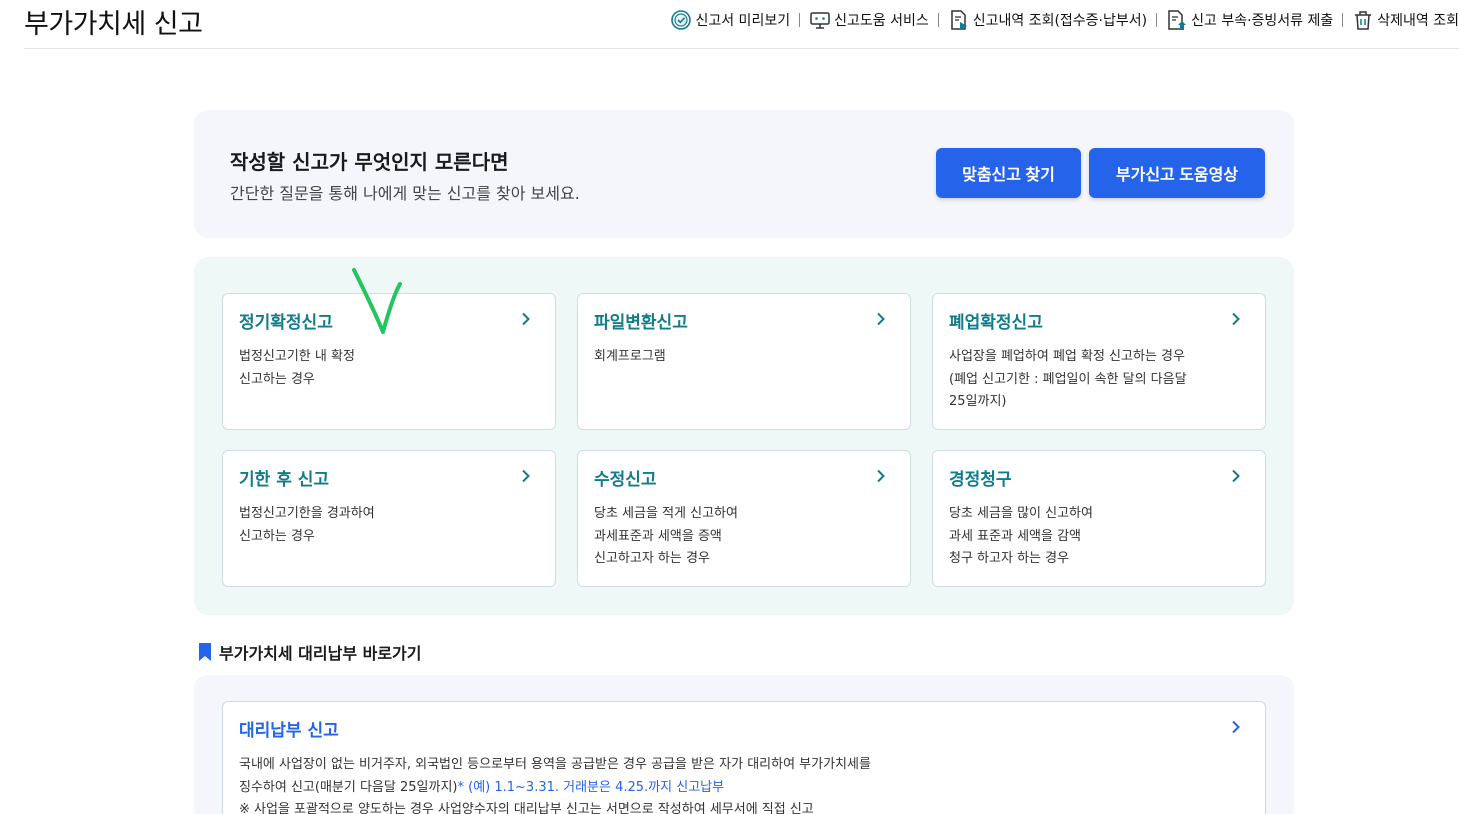 The height and width of the screenshot is (814, 1459). I want to click on trash-icon, so click(1363, 20).